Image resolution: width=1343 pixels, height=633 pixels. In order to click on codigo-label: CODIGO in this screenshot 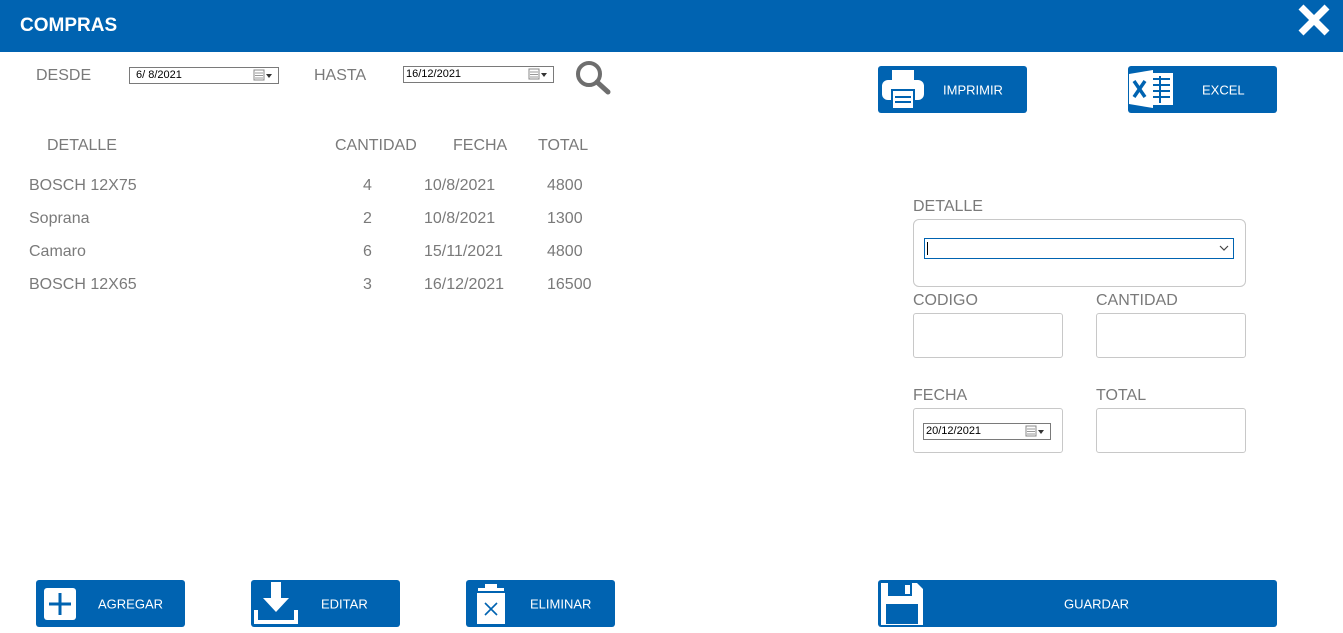, I will do `click(945, 300)`.